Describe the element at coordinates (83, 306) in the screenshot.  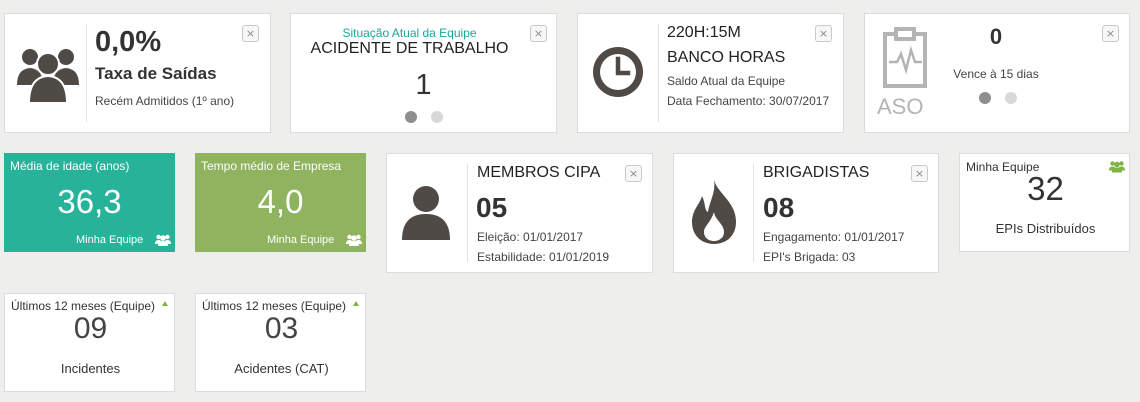
I see `incidentes-label: Últimos 12 meses (Equipe)` at that location.